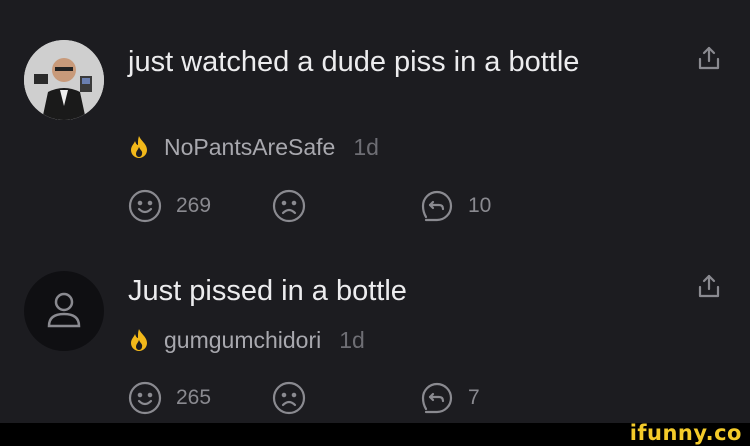 The height and width of the screenshot is (446, 750). Describe the element at coordinates (480, 205) in the screenshot. I see `reply-count: 10` at that location.